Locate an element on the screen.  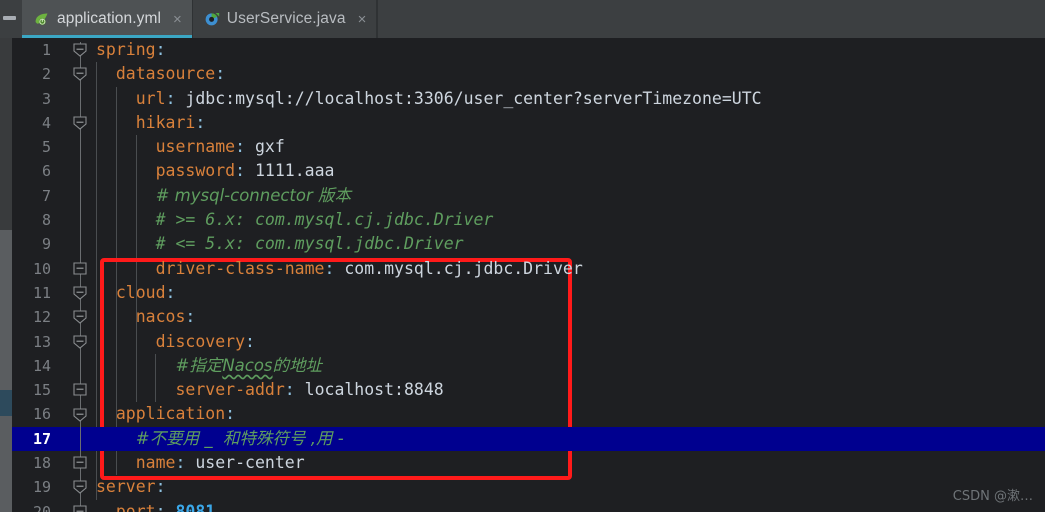
tab-bar-filler is located at coordinates (711, 19).